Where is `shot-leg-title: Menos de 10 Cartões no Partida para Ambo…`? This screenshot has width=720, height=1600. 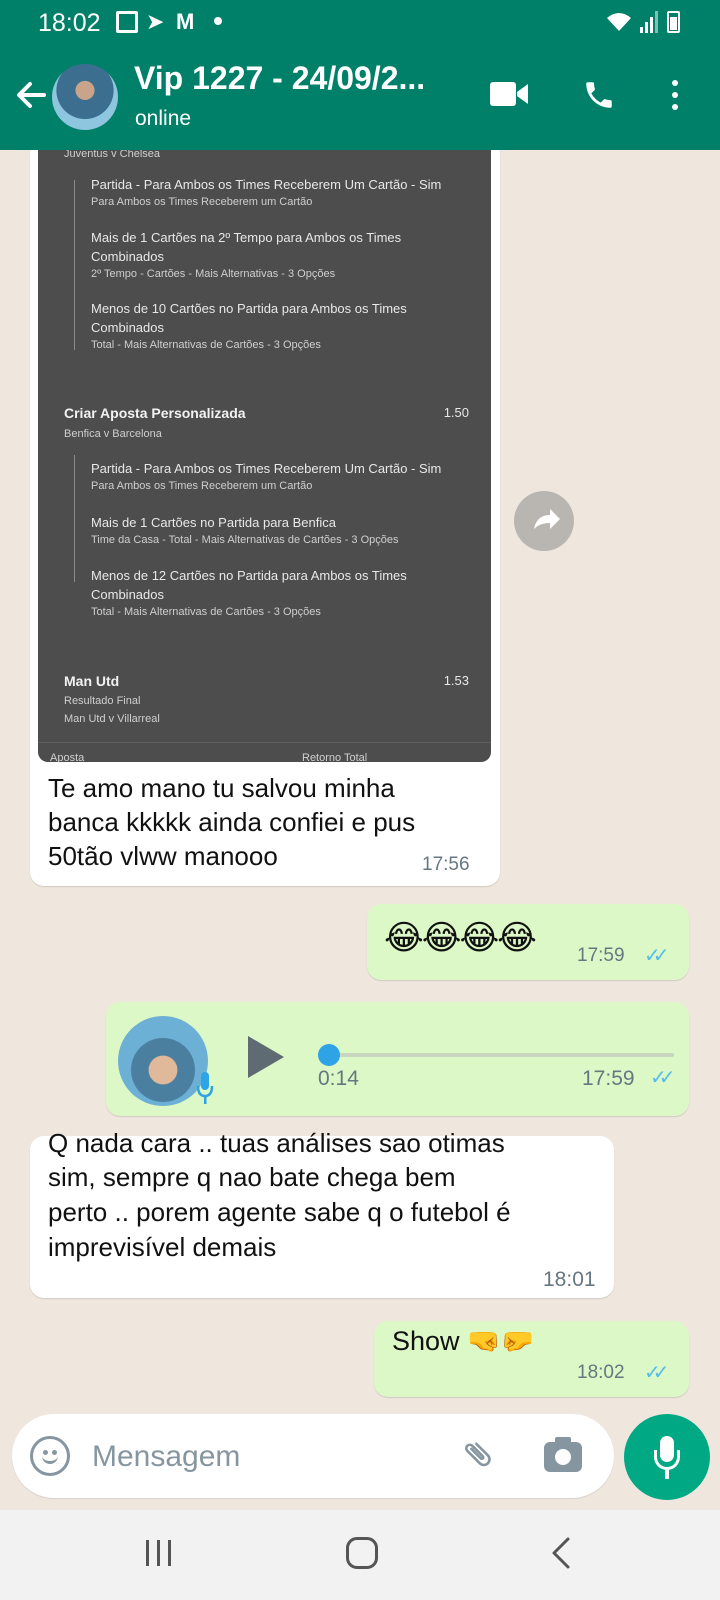
shot-leg-title: Menos de 10 Cartões no Partida para Ambo… is located at coordinates (249, 308).